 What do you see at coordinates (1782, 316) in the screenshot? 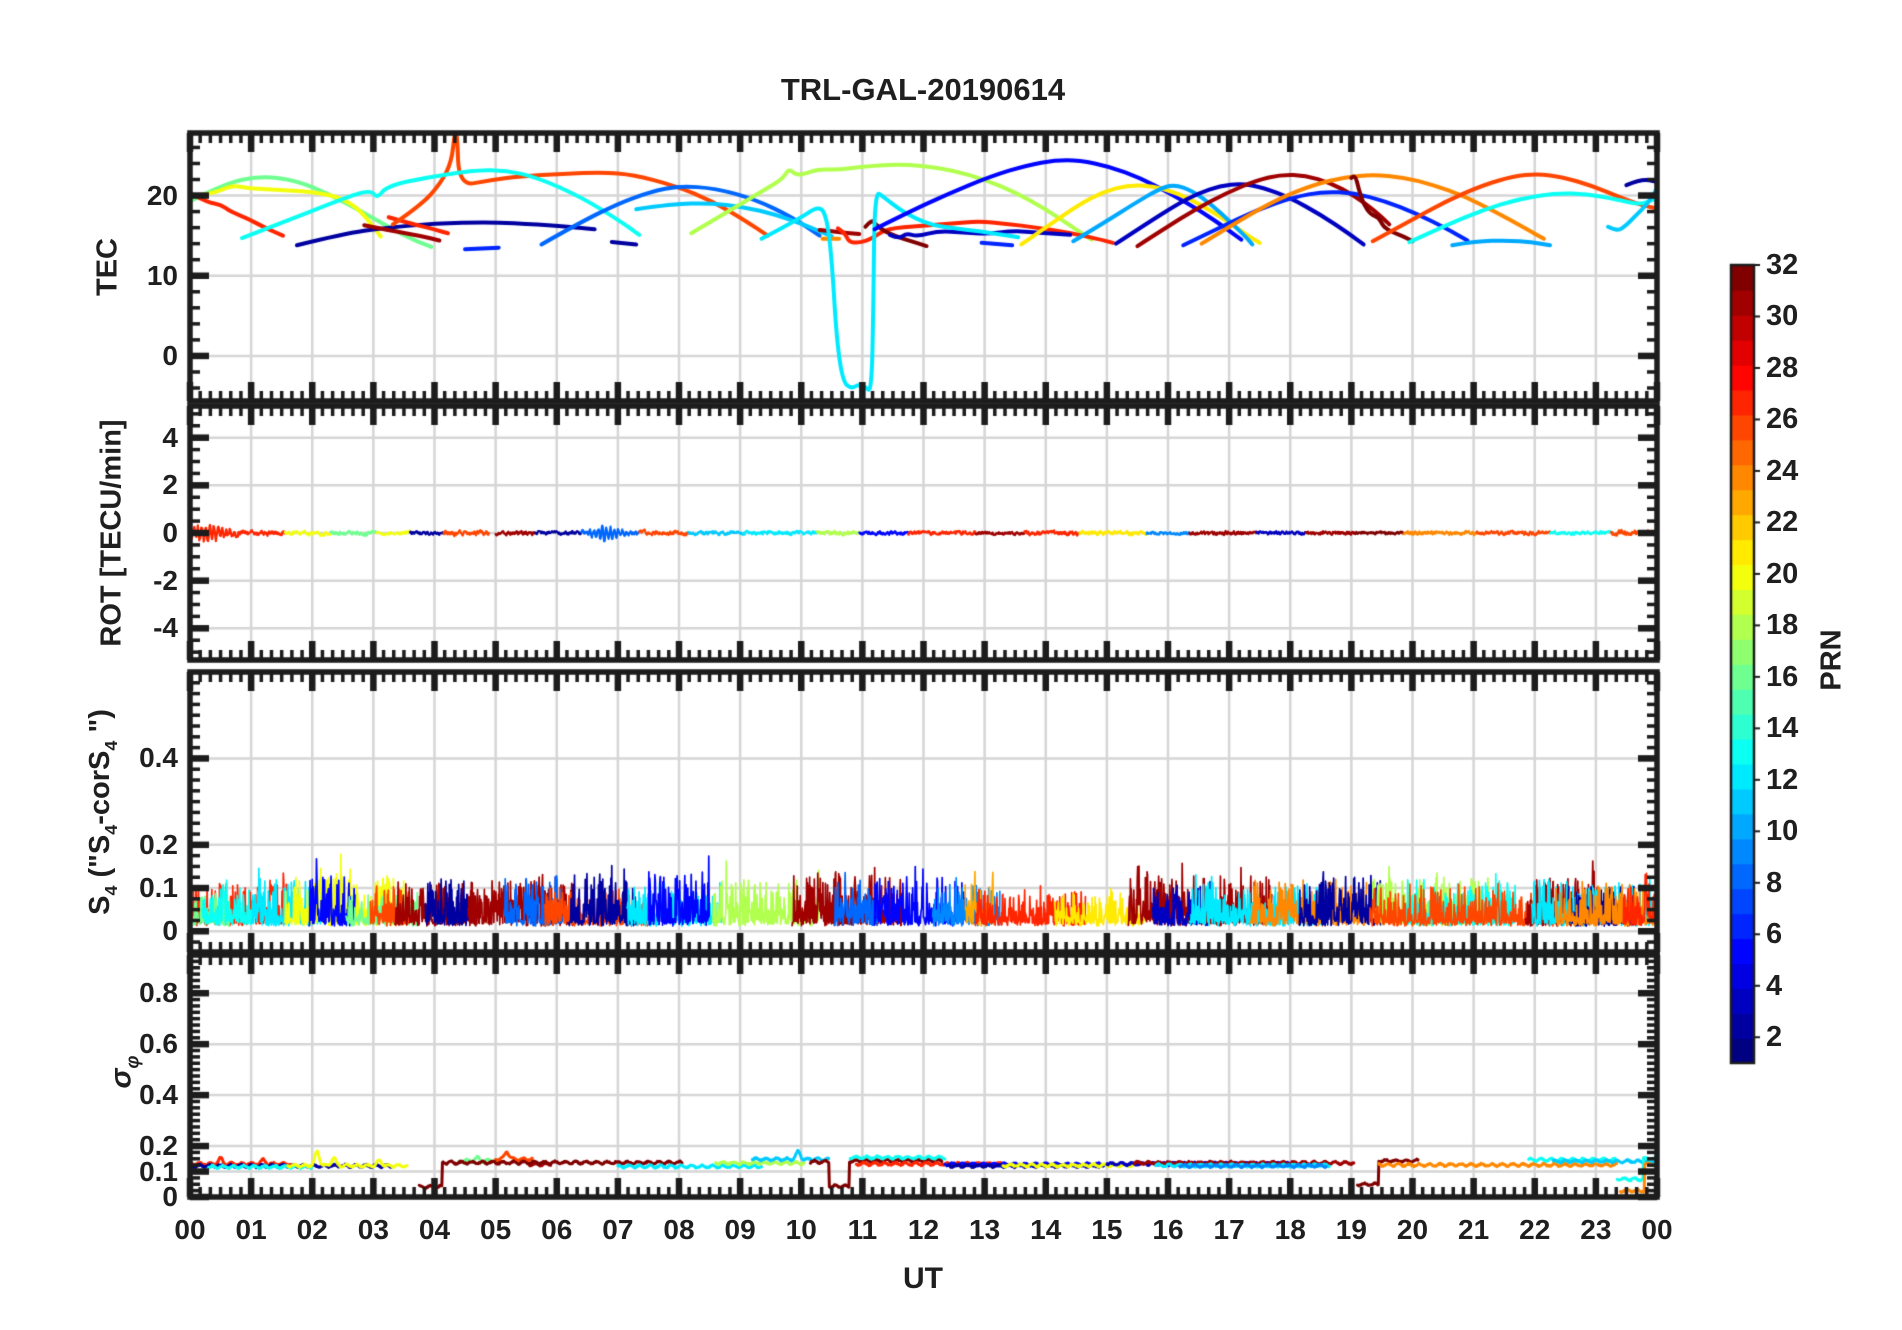
I see `colorbar-tick-label: 30` at bounding box center [1782, 316].